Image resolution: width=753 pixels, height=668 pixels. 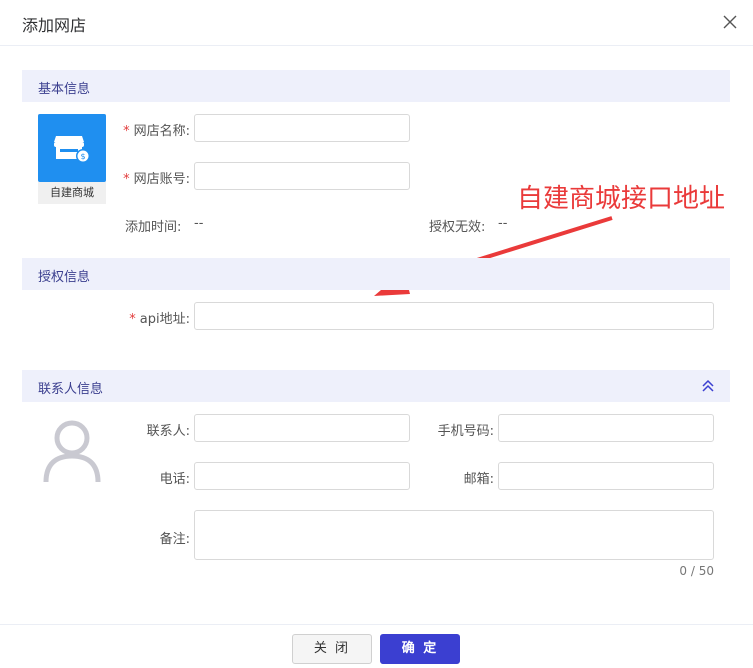 I want to click on avatar-icon, so click(x=72, y=451).